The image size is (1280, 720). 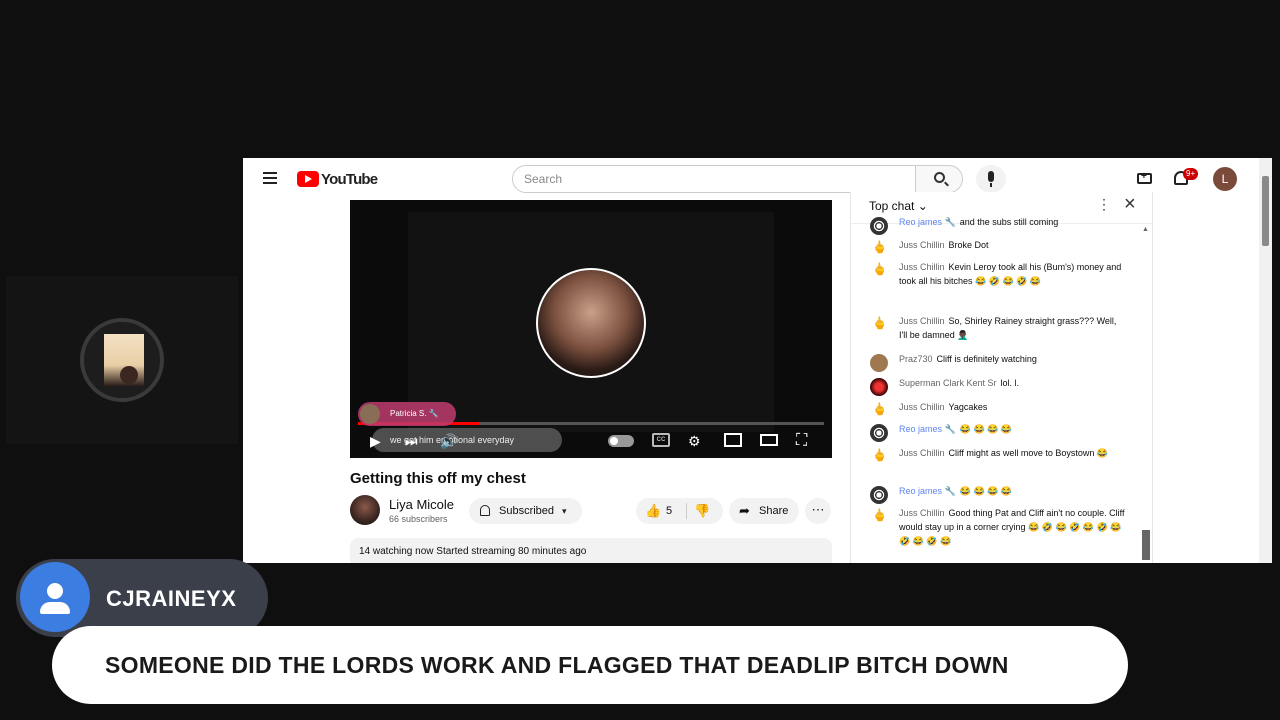 I want to click on commenter-username: CJRAINEYX, so click(x=171, y=598).